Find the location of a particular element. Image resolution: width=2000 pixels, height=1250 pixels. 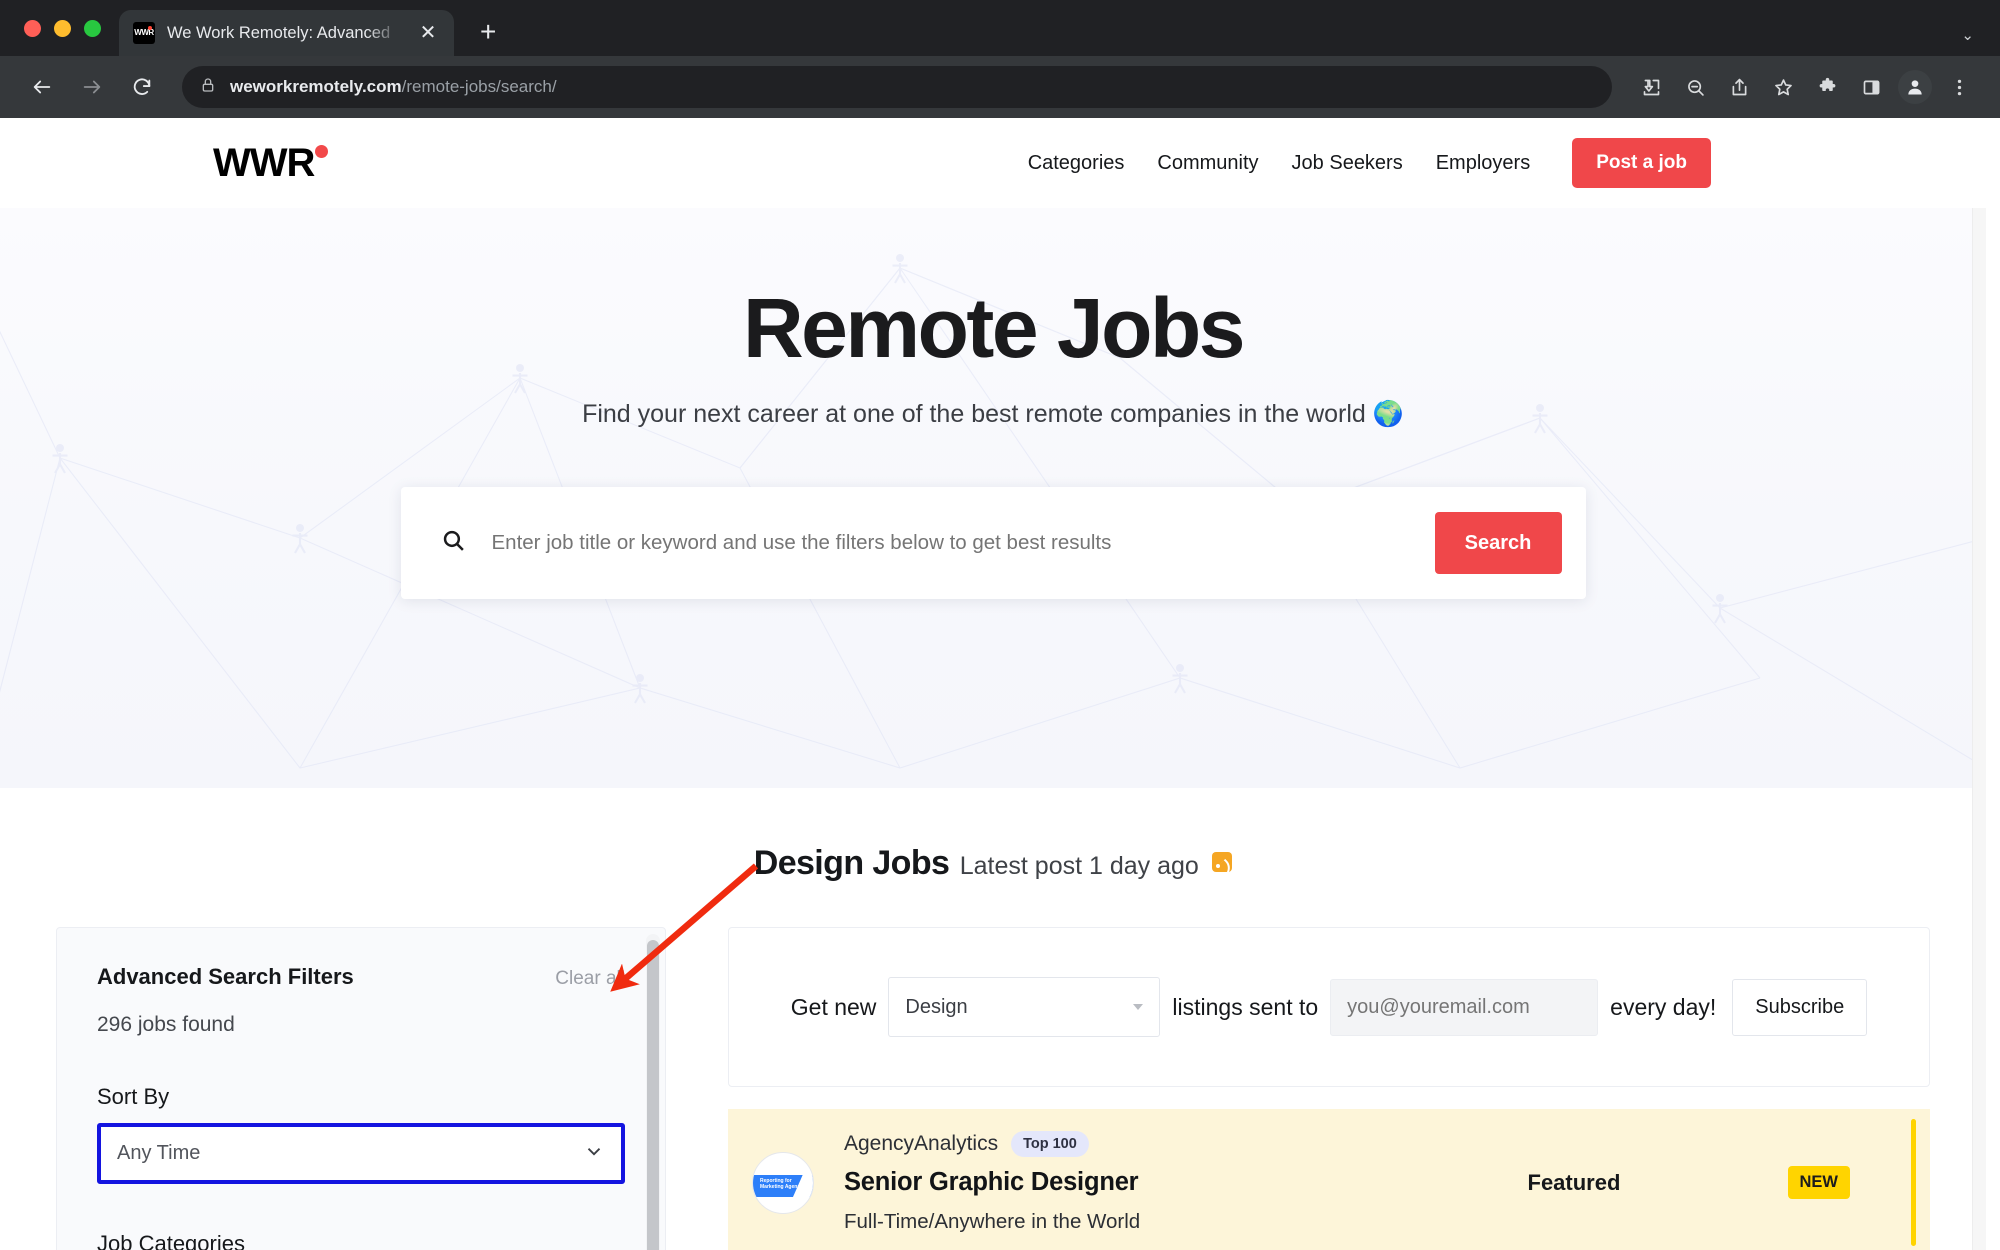

favicon-label: WWR is located at coordinates (144, 32).